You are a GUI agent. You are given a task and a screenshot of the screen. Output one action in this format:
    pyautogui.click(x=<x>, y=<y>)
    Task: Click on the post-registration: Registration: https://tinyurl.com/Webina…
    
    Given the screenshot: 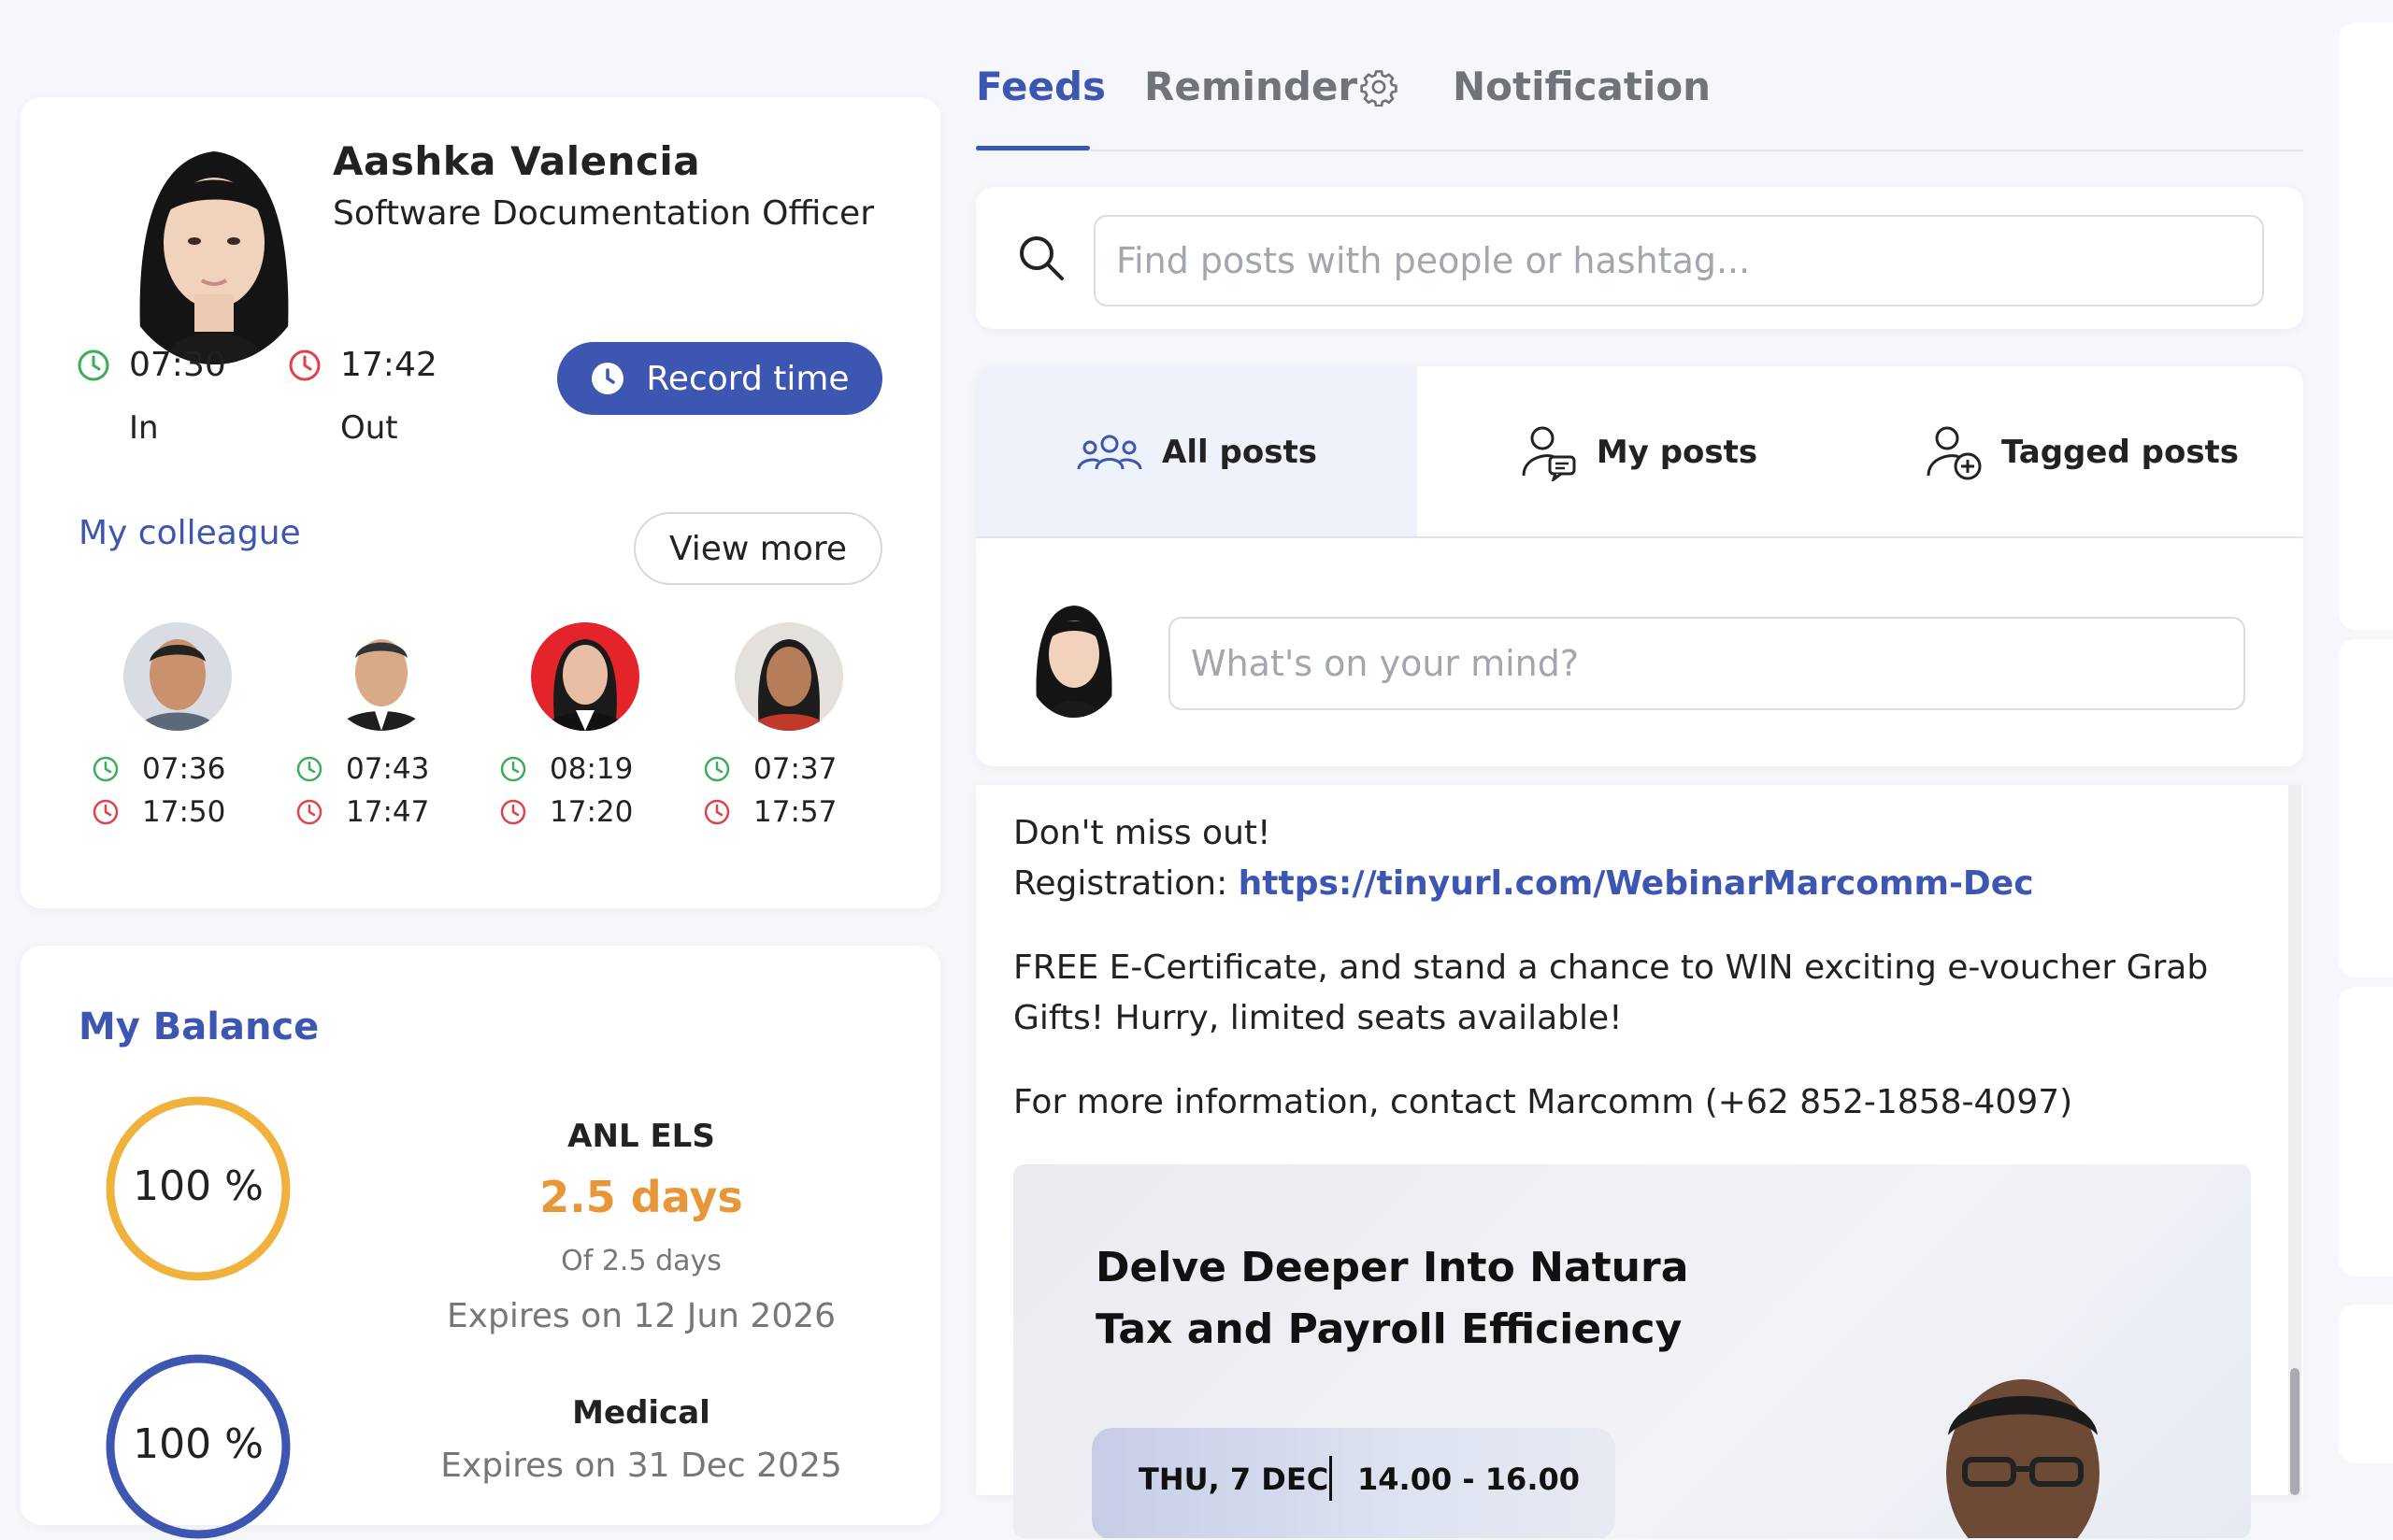 What is the action you would take?
    pyautogui.click(x=1524, y=883)
    